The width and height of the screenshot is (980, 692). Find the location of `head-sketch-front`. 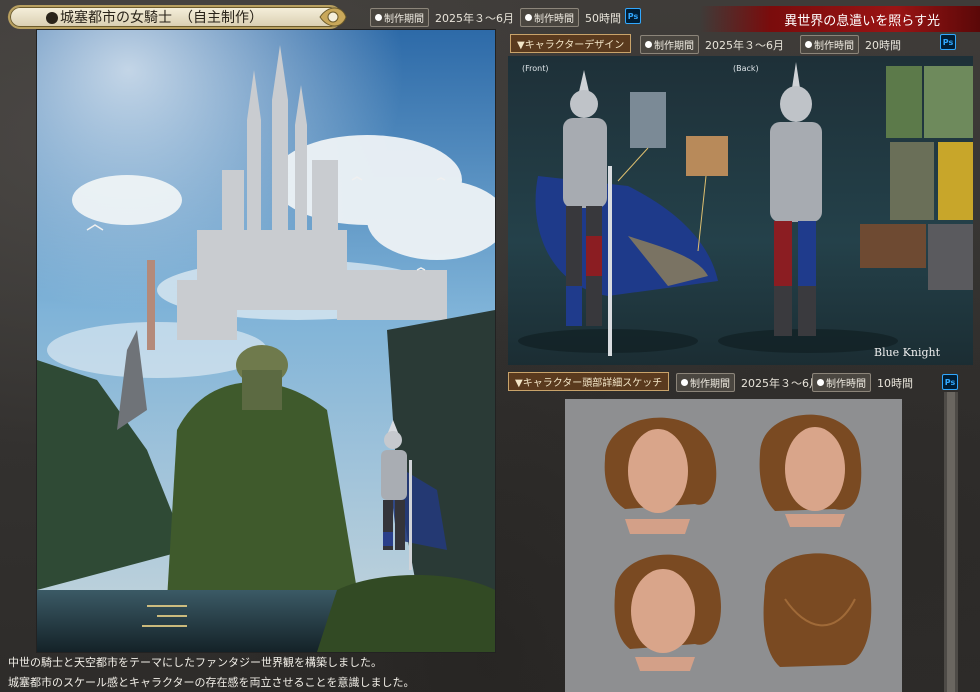

head-sketch-front is located at coordinates (660, 475).